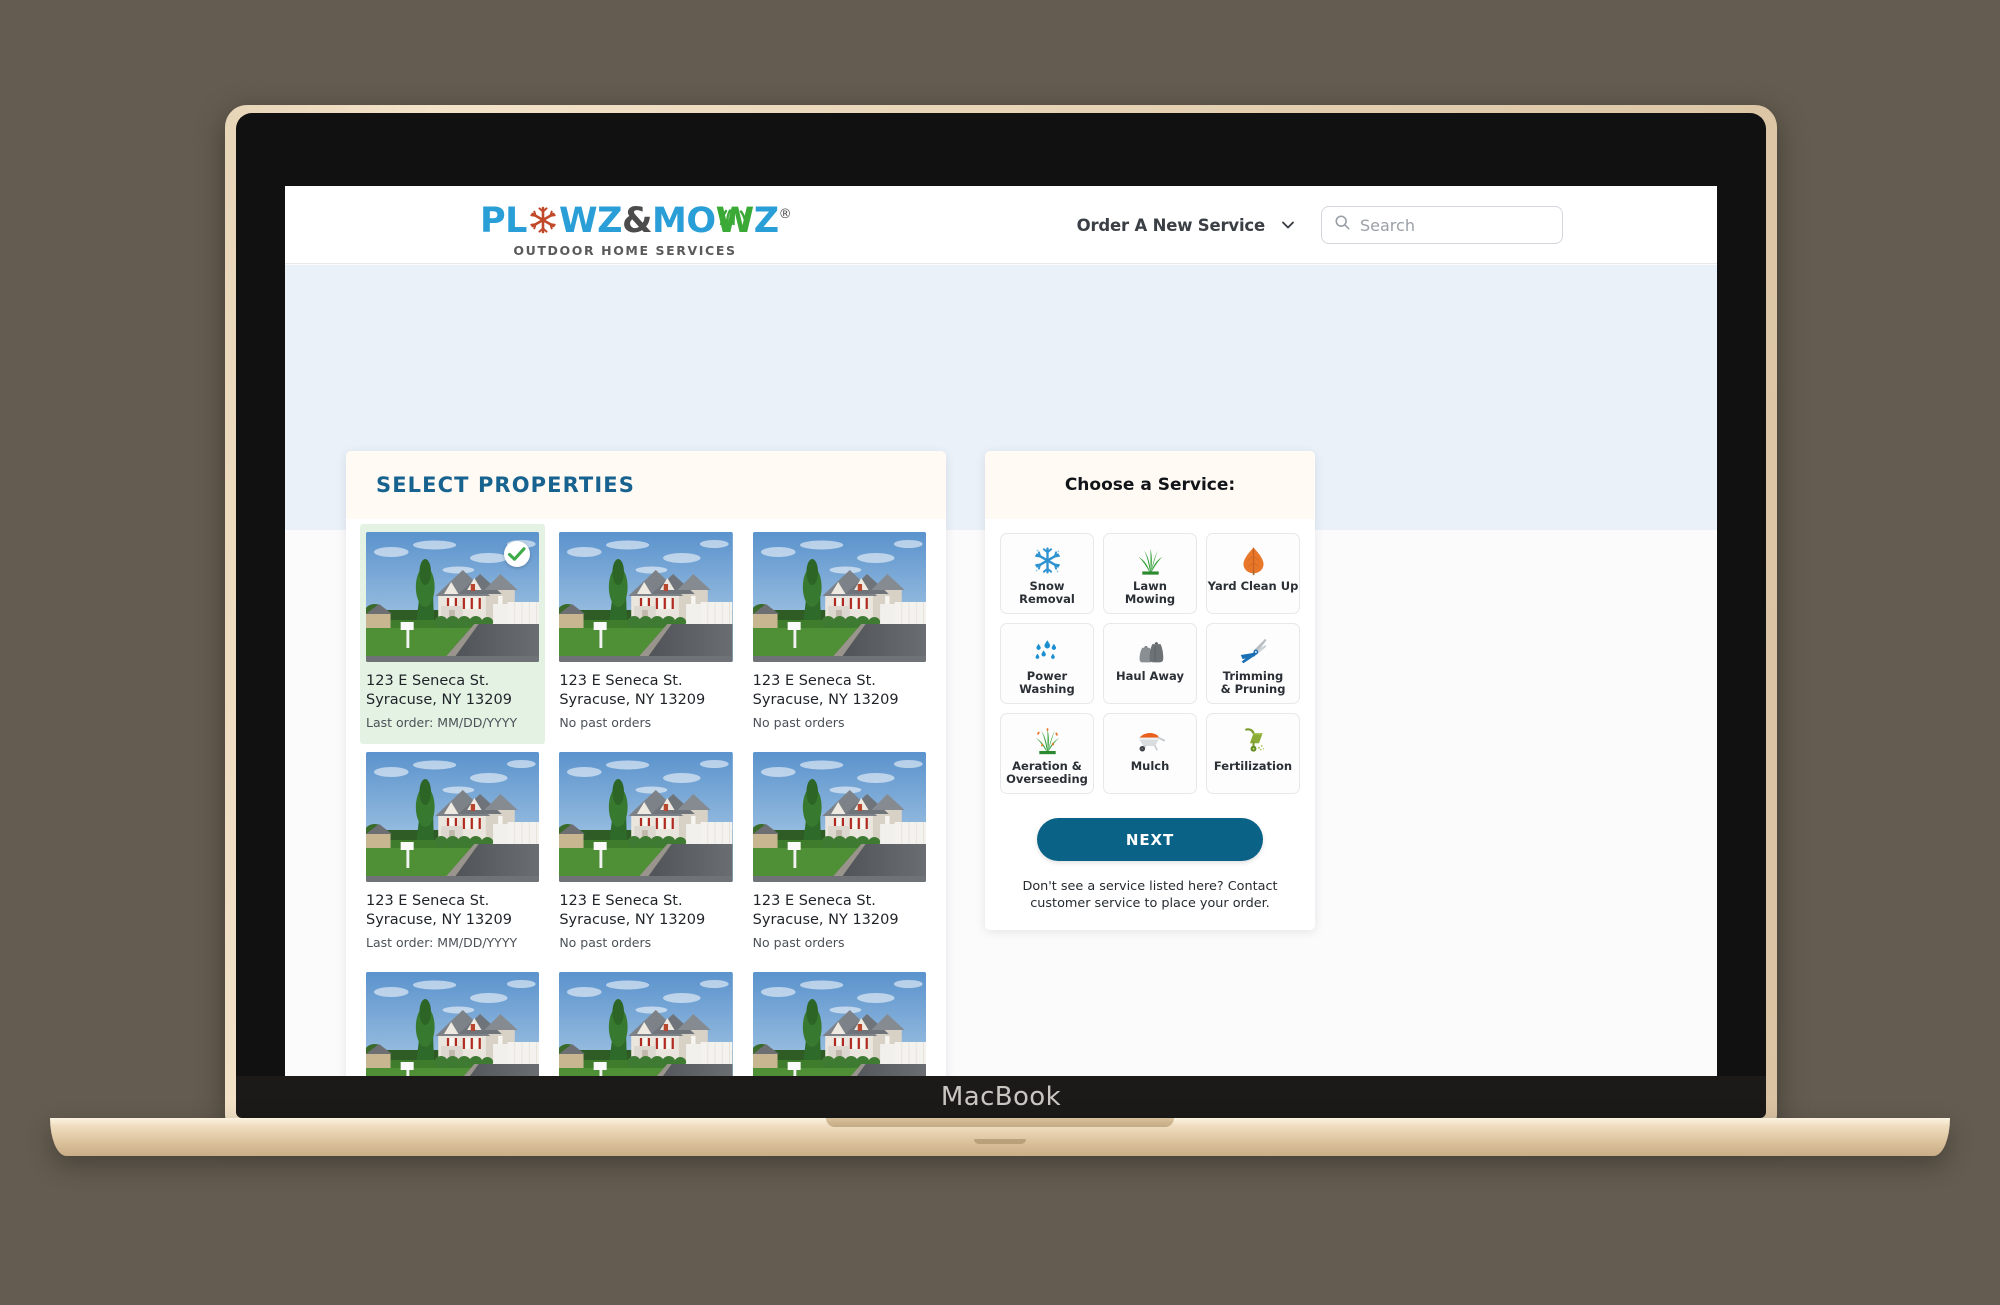  Describe the element at coordinates (1047, 689) in the screenshot. I see `service-label-line2: Washing` at that location.